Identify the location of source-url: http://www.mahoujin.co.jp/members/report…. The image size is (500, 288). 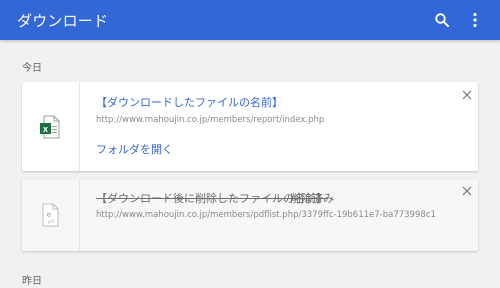
(266, 120).